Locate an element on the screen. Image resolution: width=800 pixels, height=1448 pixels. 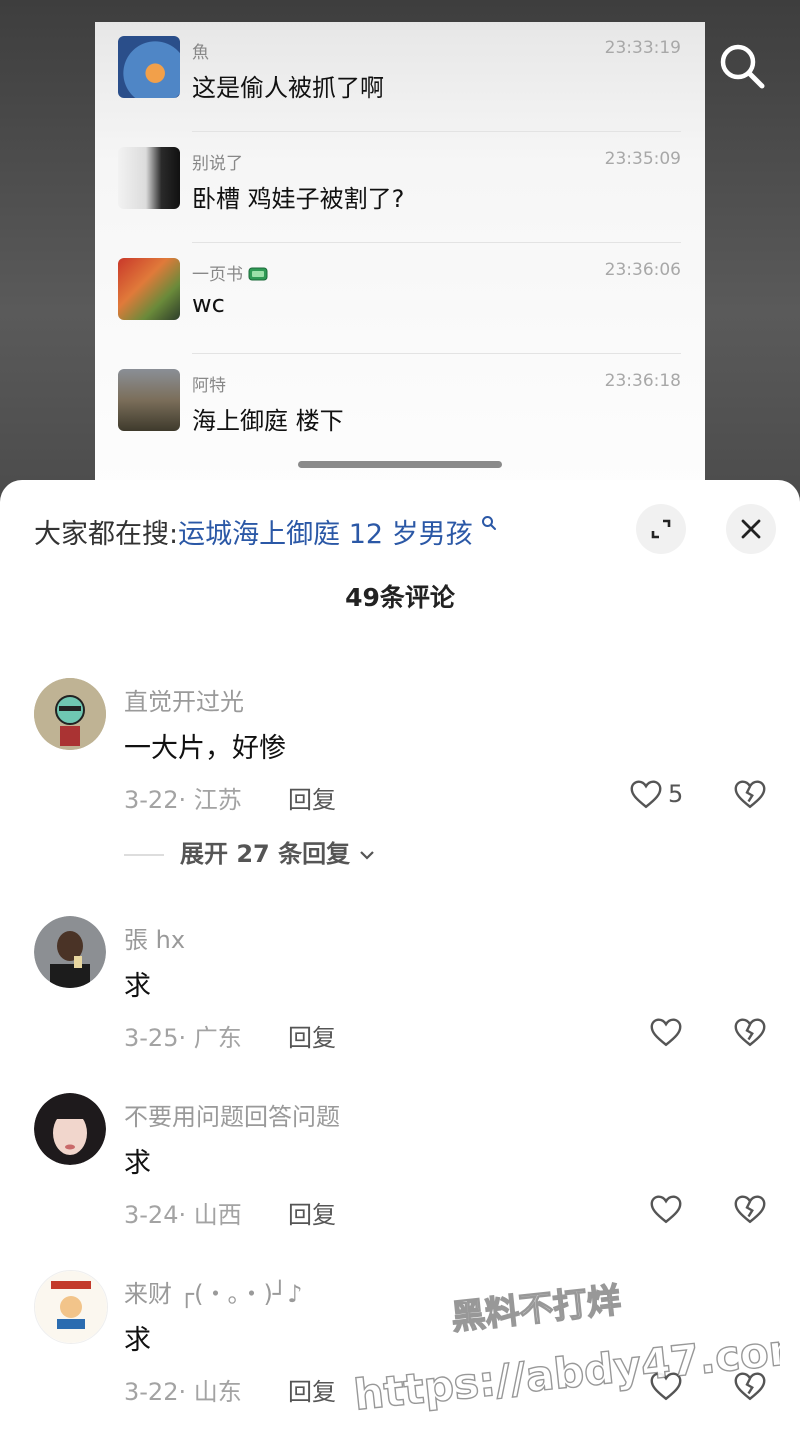
chat-message: 这是偷人被抓了啊 is located at coordinates (288, 88).